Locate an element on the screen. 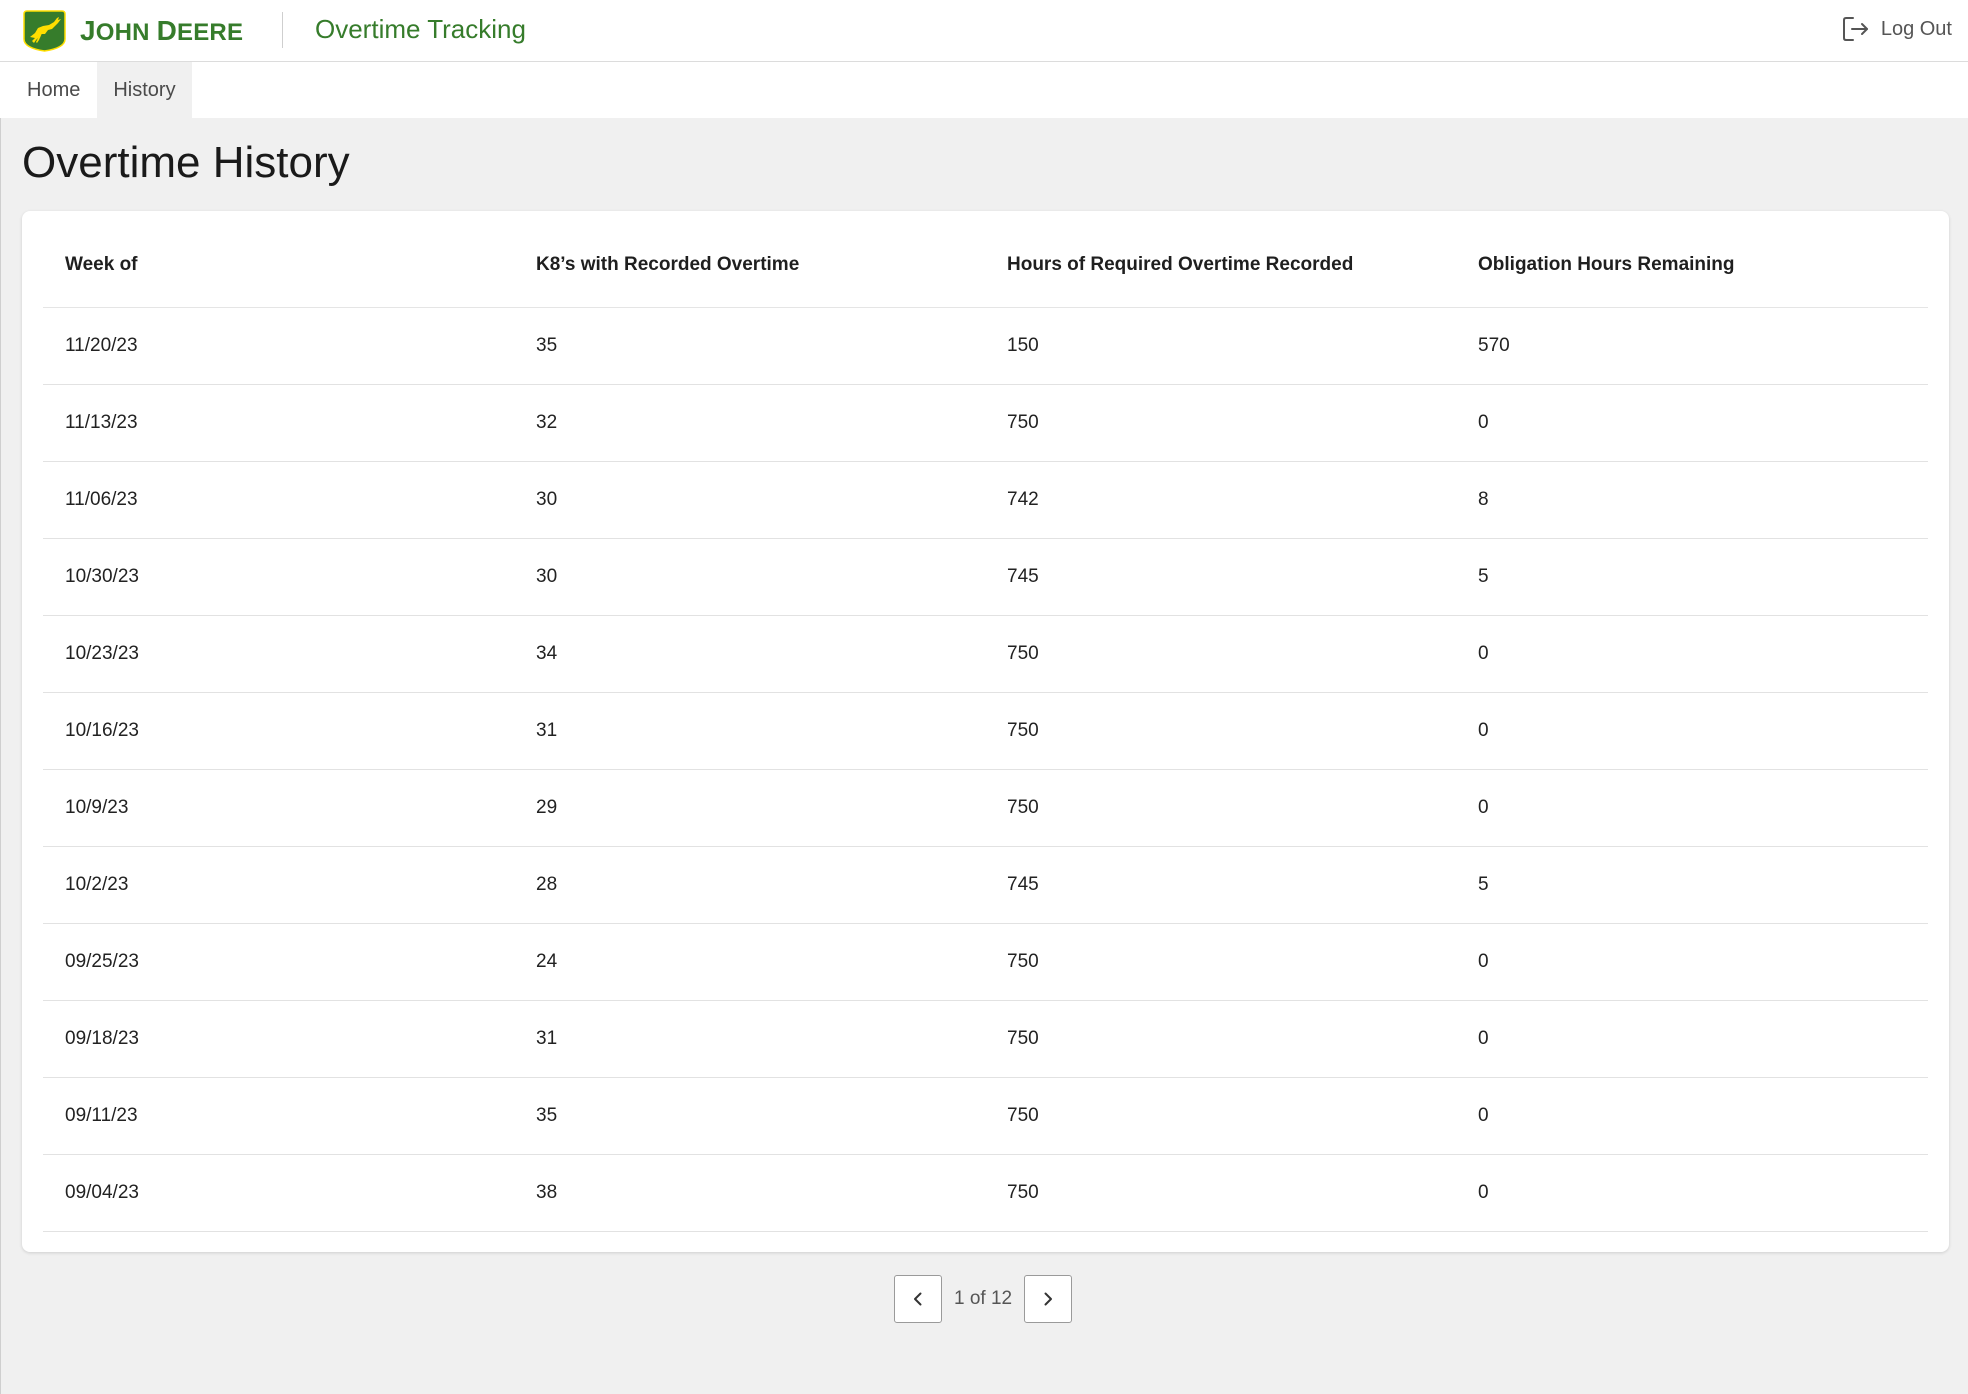  chevron-right-icon is located at coordinates (1048, 1299).